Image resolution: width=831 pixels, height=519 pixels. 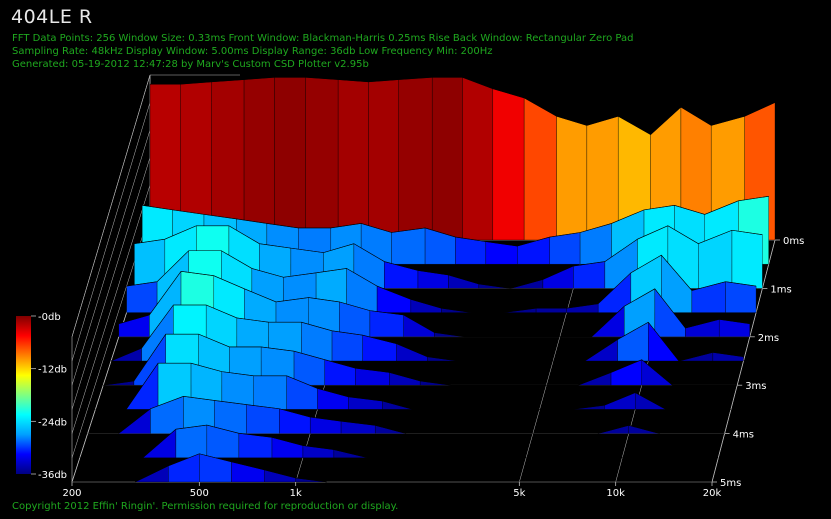 I want to click on color-scale-legend: -0db -12db -24db -36db, so click(x=41, y=396).